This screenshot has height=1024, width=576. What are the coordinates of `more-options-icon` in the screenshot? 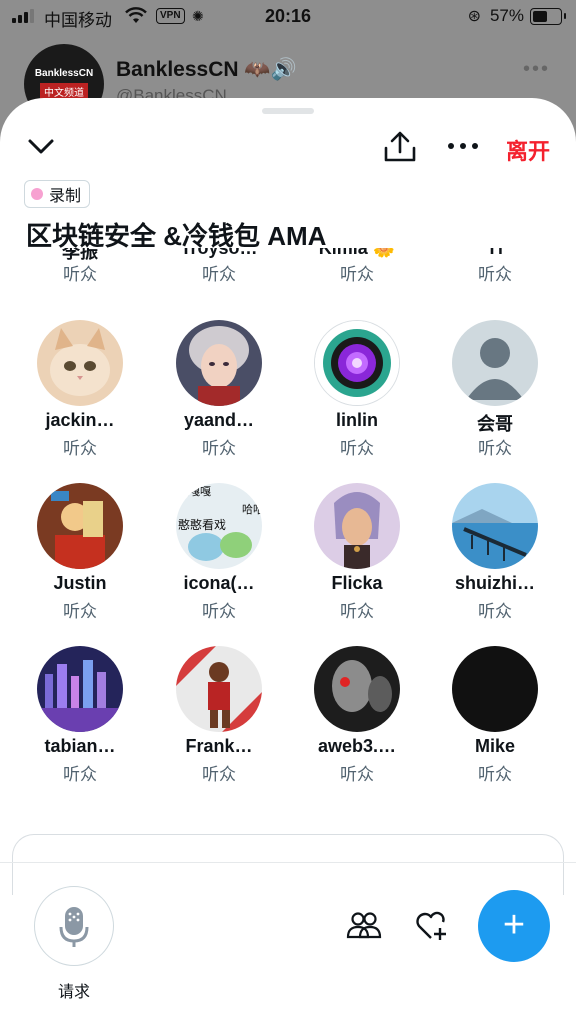 It's located at (463, 146).